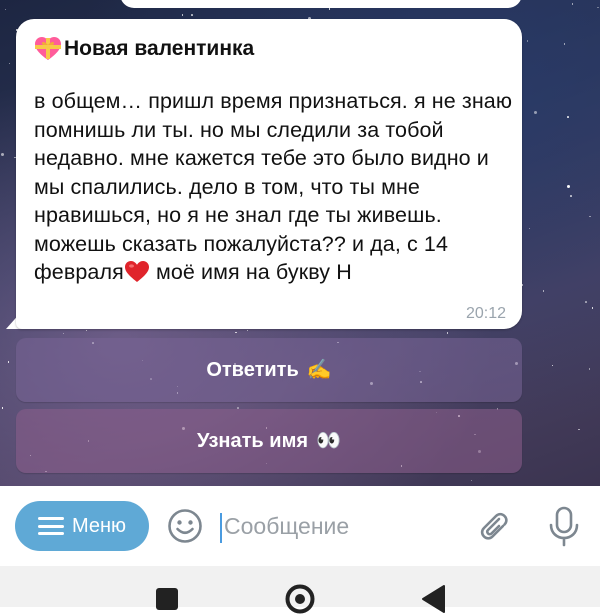  Describe the element at coordinates (319, 370) in the screenshot. I see `writing-hand-icon: ✍️` at that location.